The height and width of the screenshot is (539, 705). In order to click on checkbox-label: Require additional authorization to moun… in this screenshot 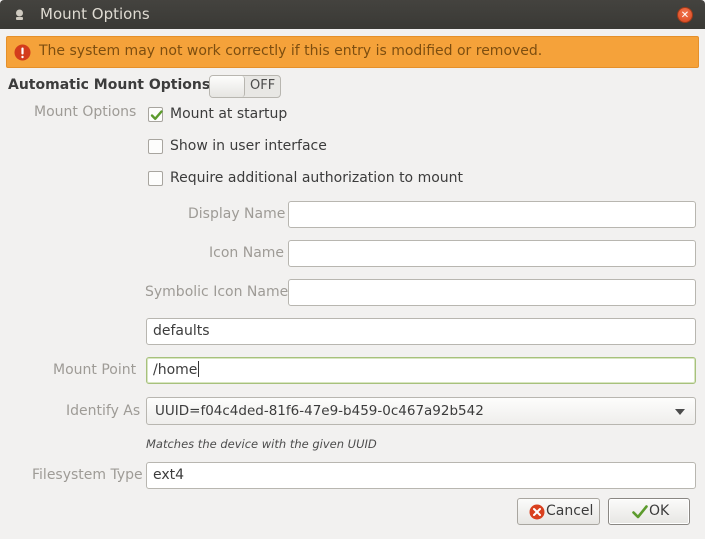, I will do `click(317, 178)`.